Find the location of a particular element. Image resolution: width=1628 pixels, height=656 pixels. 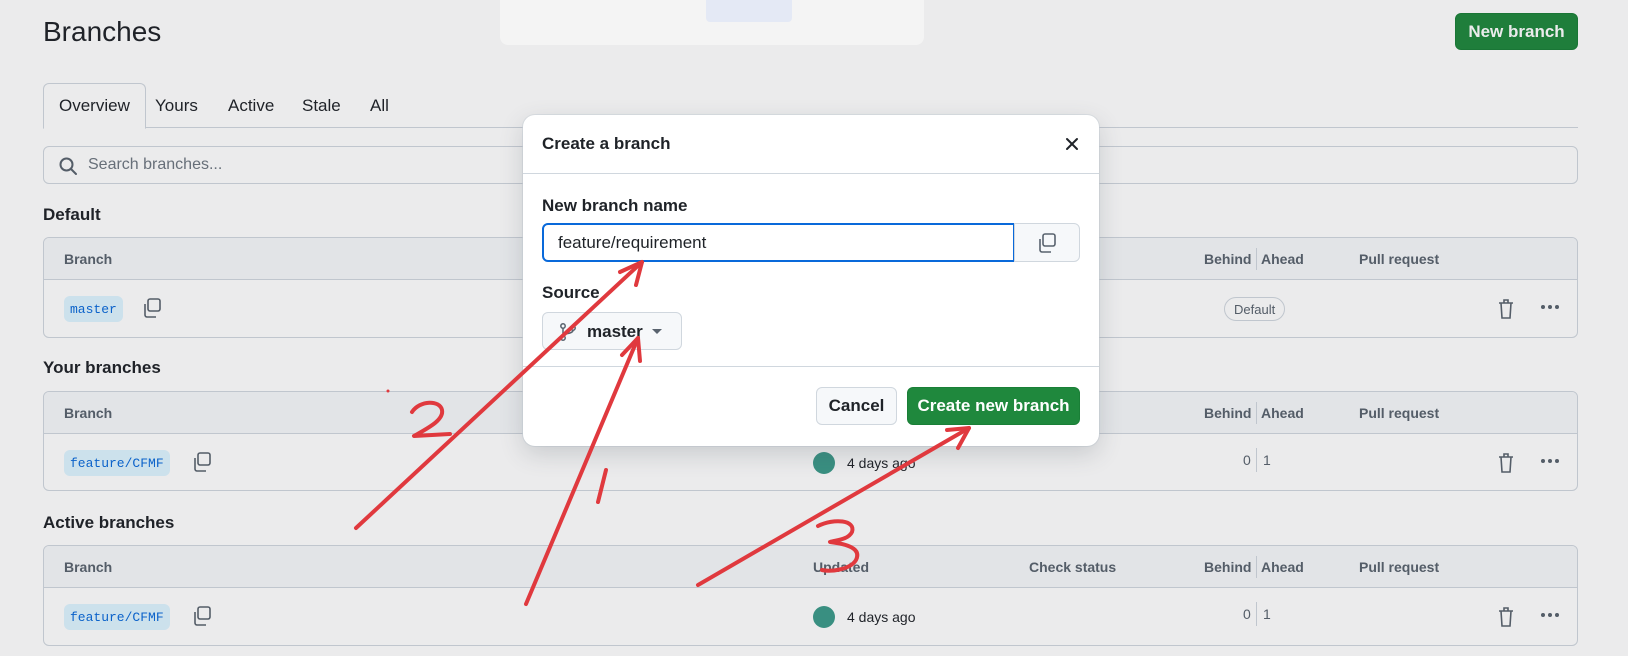

copy-name-button is located at coordinates (1047, 242).